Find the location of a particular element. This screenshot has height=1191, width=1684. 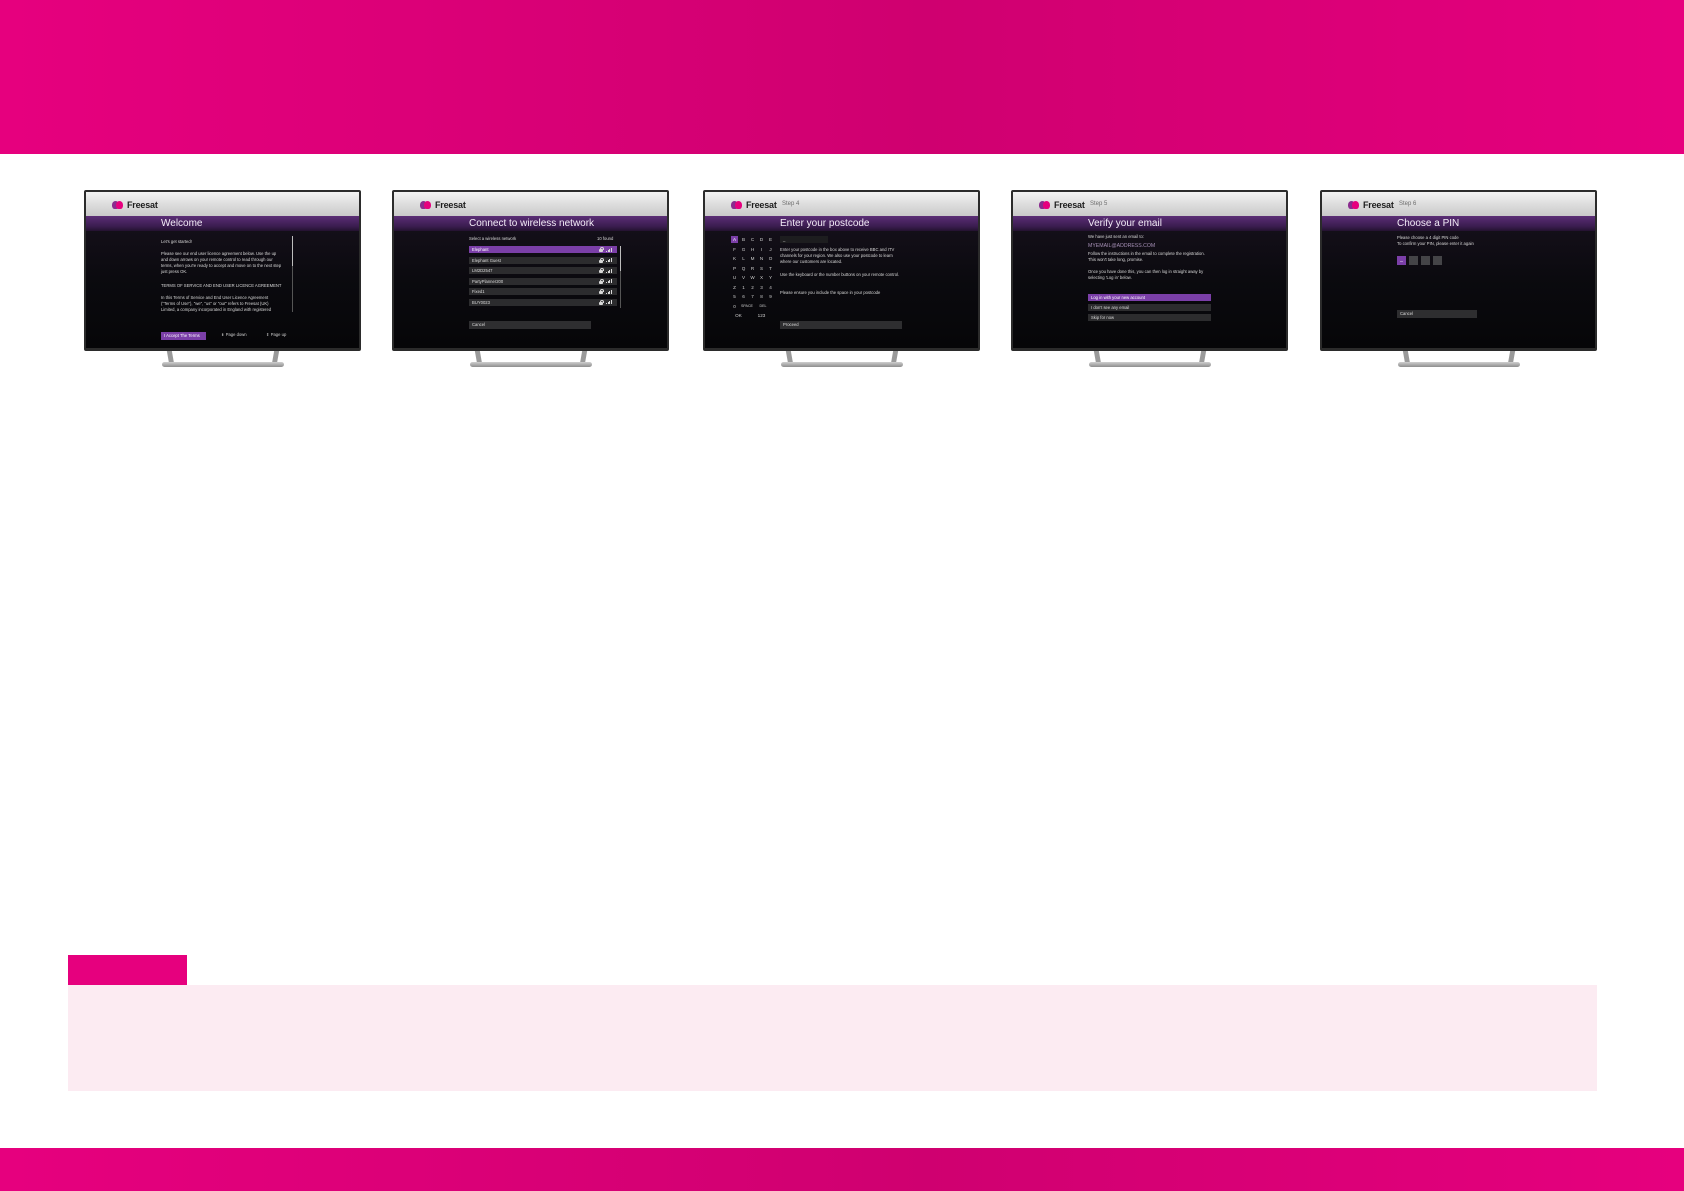

network-name: Elephant is located at coordinates (480, 249).